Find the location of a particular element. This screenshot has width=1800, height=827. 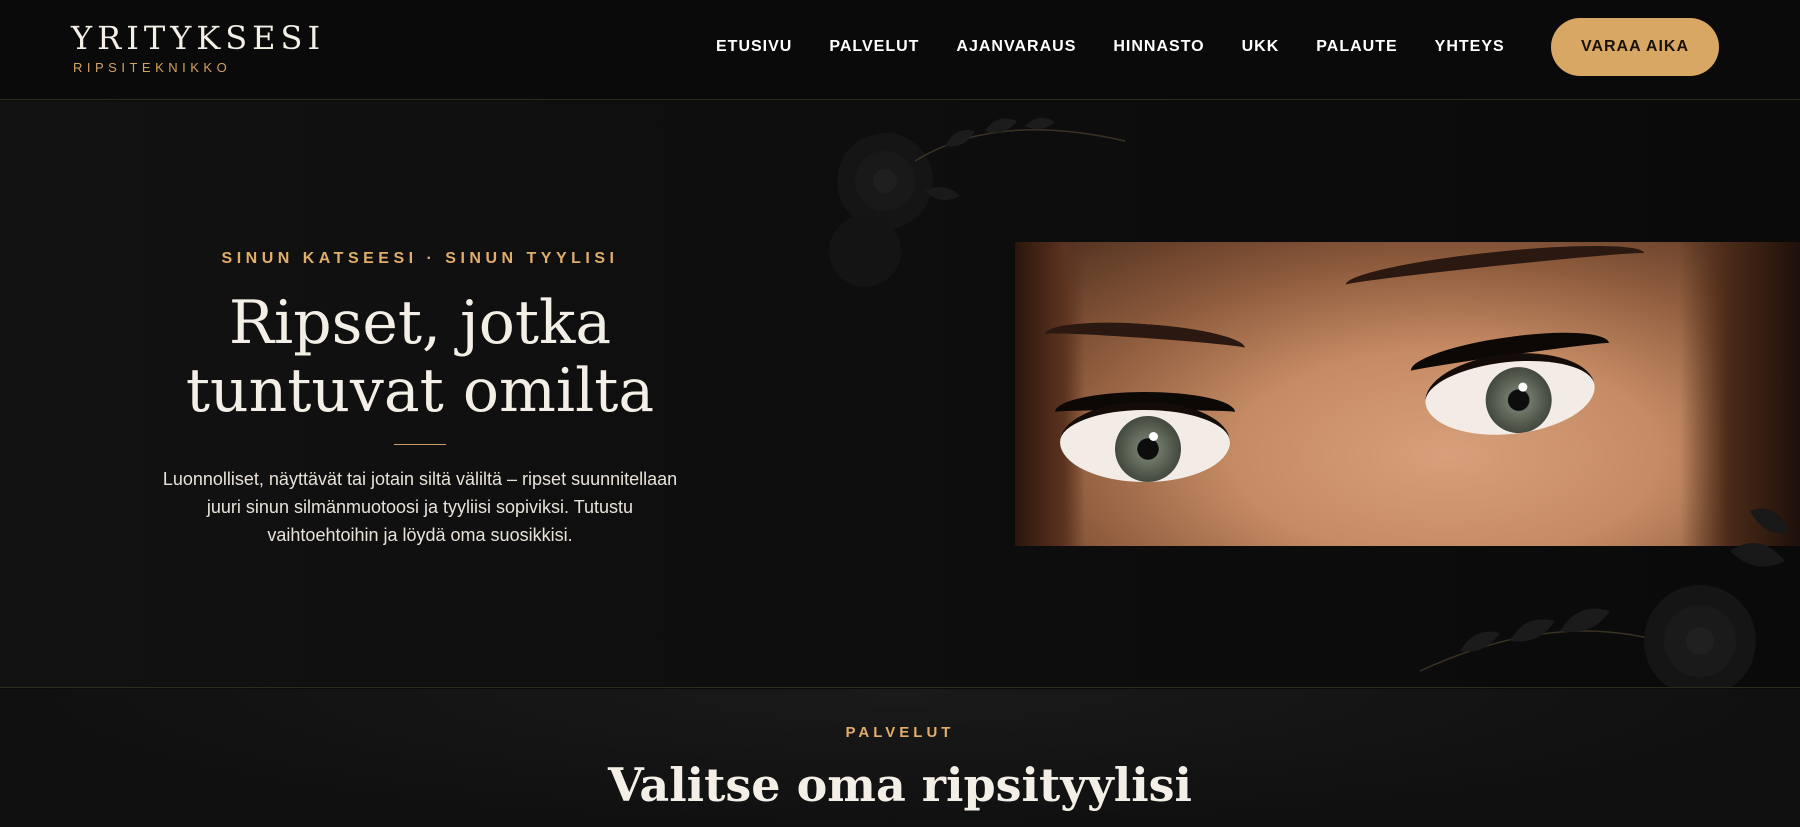

nav-item-yhteys: YHTEYS is located at coordinates (1470, 47).